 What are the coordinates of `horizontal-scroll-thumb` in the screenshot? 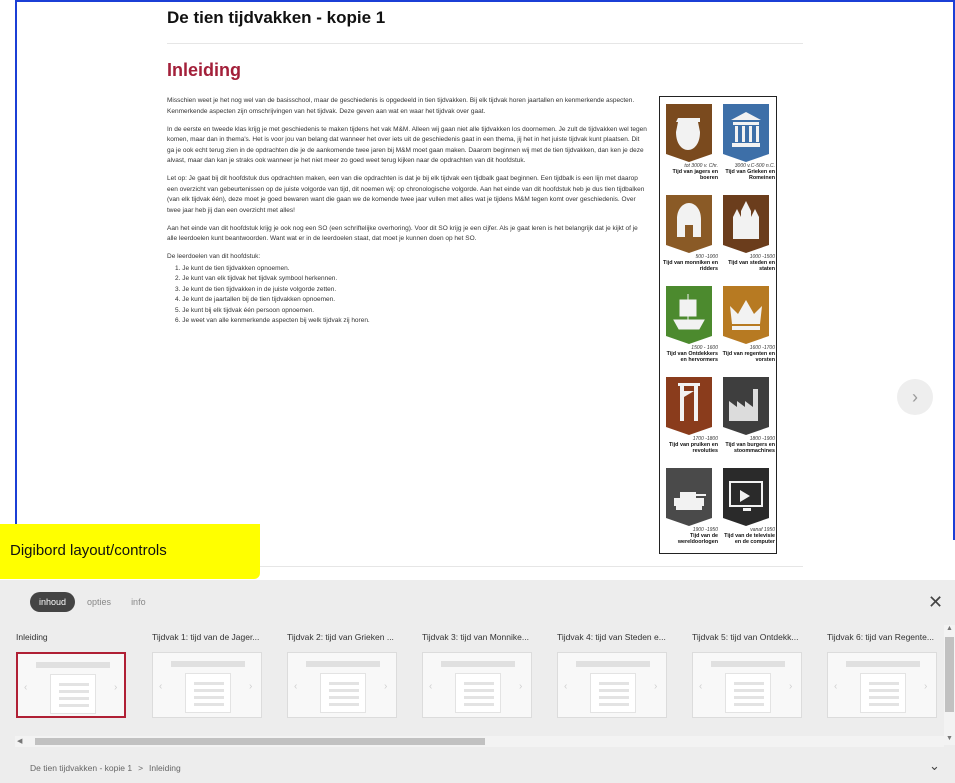 It's located at (260, 741).